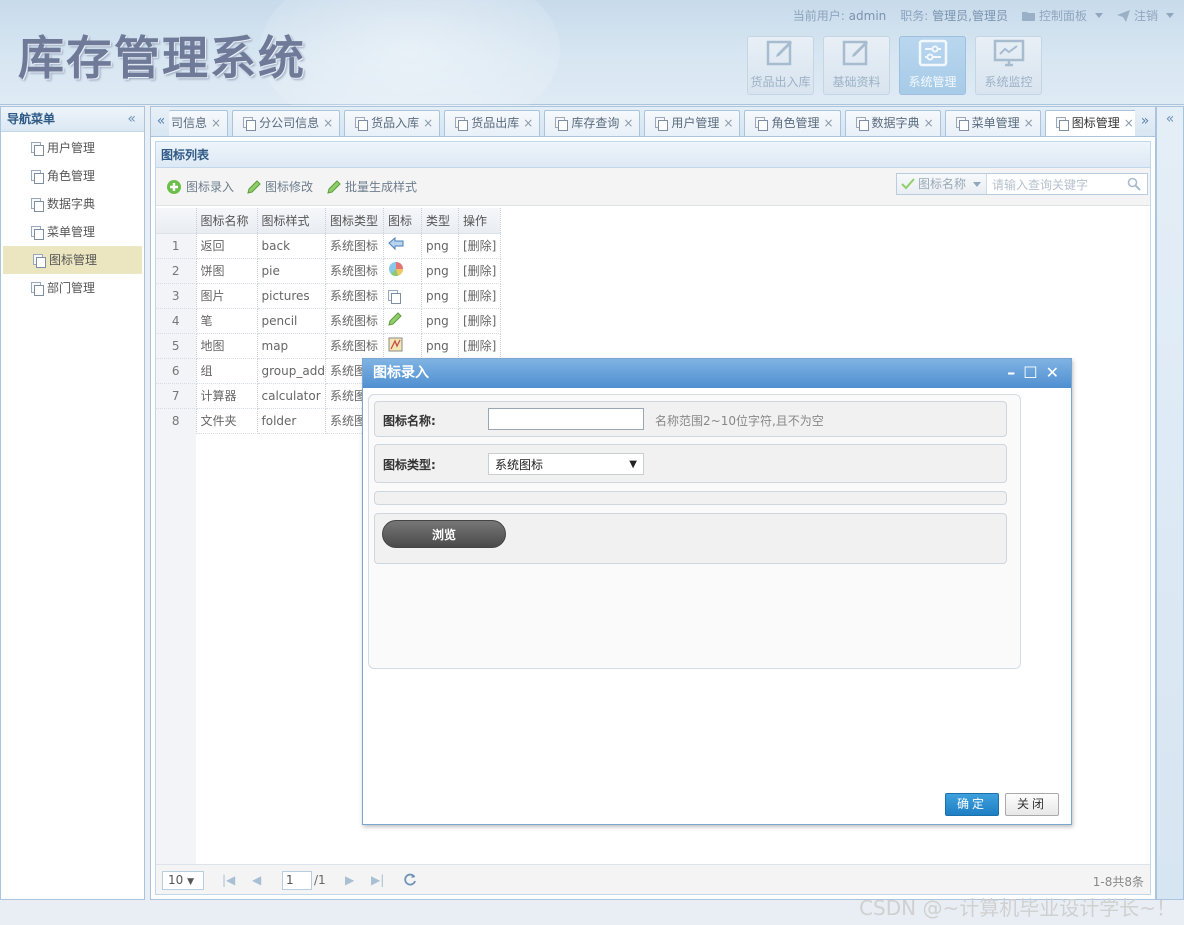  I want to click on prev-page-icon: ◀, so click(256, 880).